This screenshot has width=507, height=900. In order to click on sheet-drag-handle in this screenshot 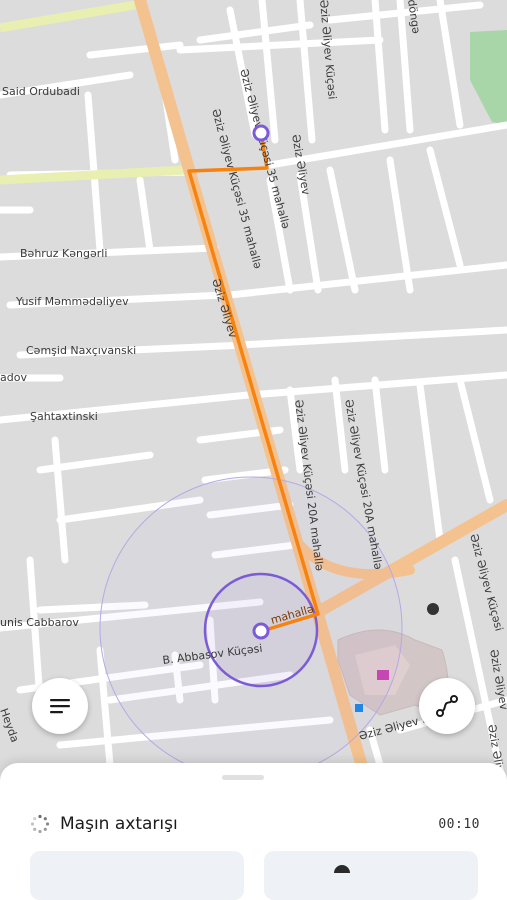, I will do `click(243, 777)`.